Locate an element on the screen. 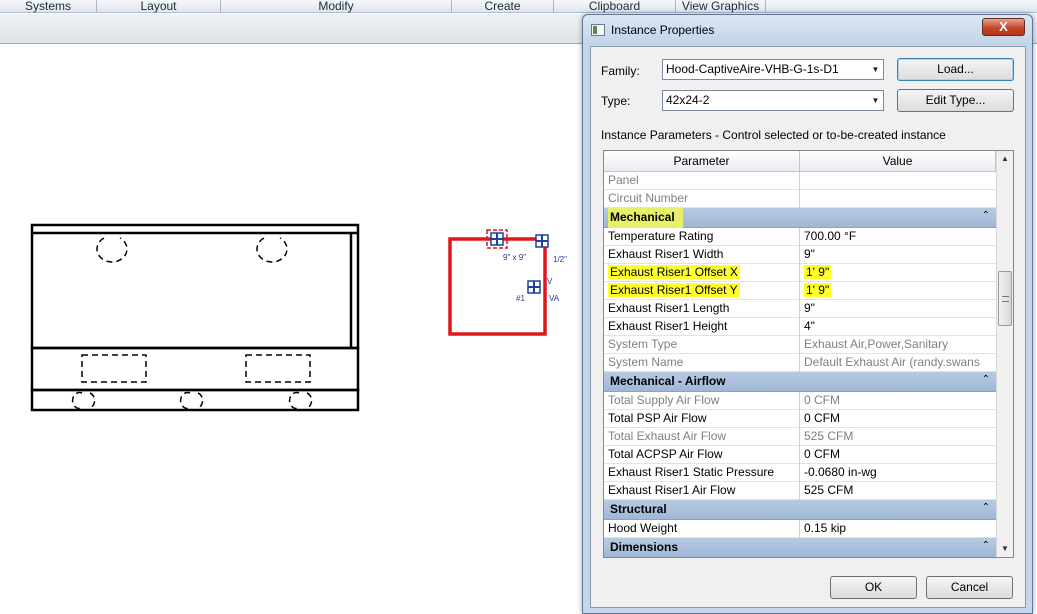  parameter-value: 700.00 °F is located at coordinates (899, 236).